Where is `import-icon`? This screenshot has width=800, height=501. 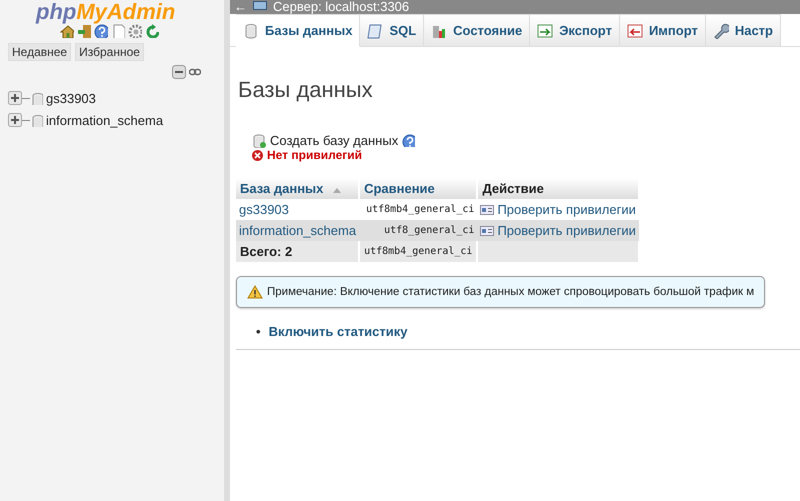 import-icon is located at coordinates (634, 30).